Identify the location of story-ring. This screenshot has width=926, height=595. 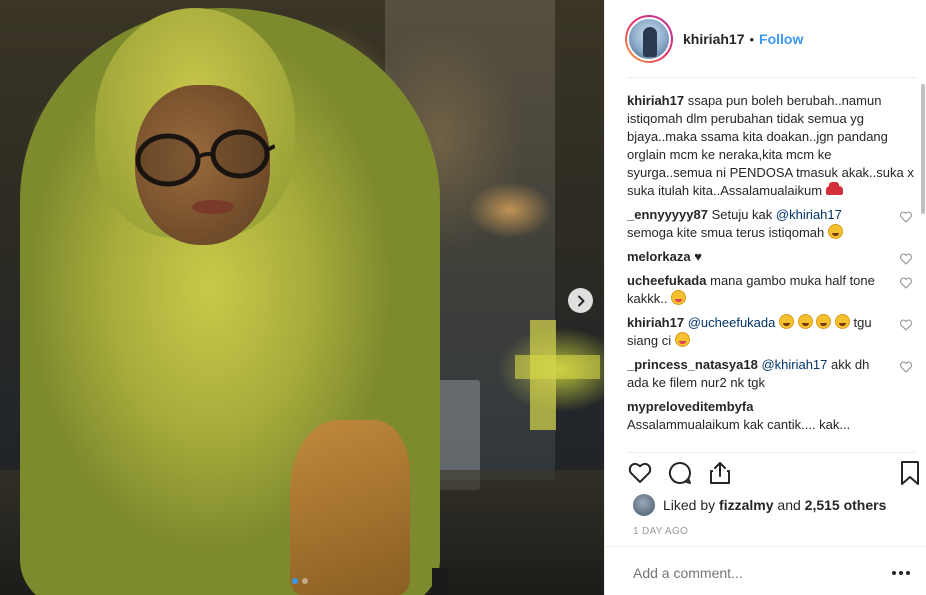
(649, 39).